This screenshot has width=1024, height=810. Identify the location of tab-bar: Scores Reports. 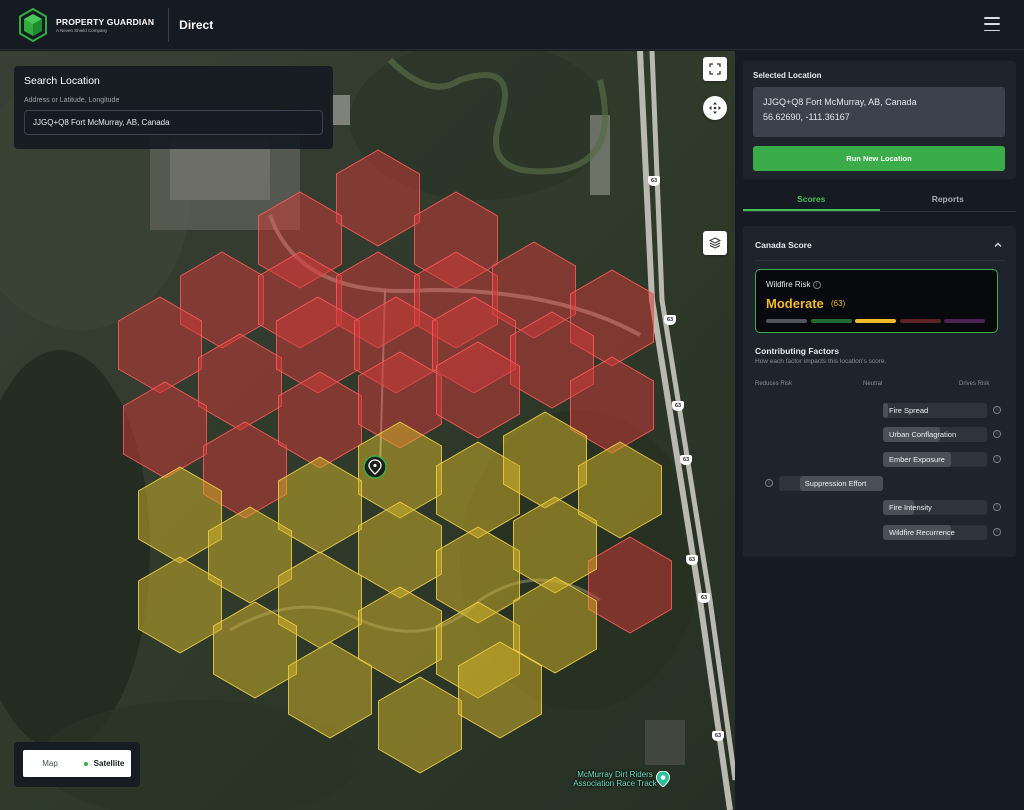
(879, 200).